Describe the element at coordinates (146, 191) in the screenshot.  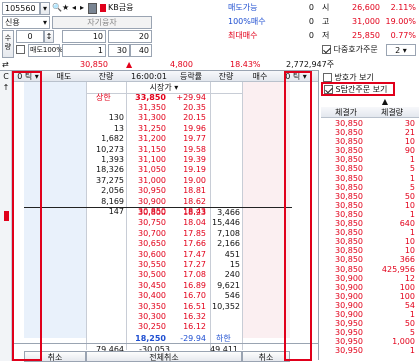
I see `ask-price: 30,950` at that location.